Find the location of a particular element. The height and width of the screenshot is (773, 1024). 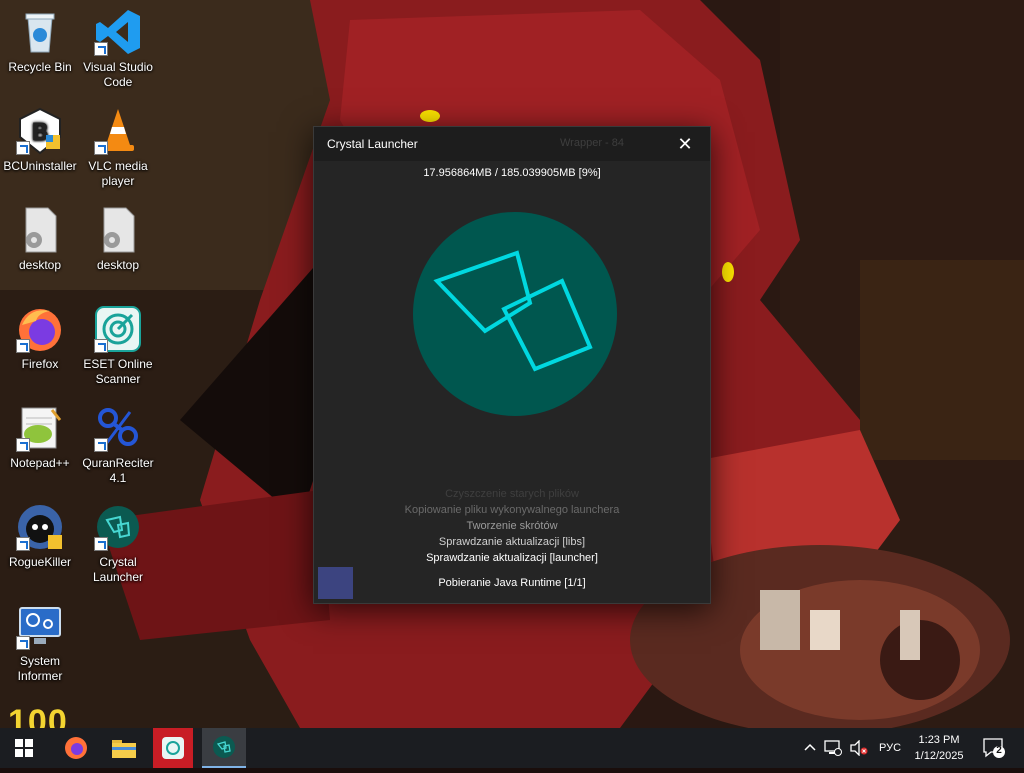

desktop-icon-label: Firefox is located at coordinates (40, 364).